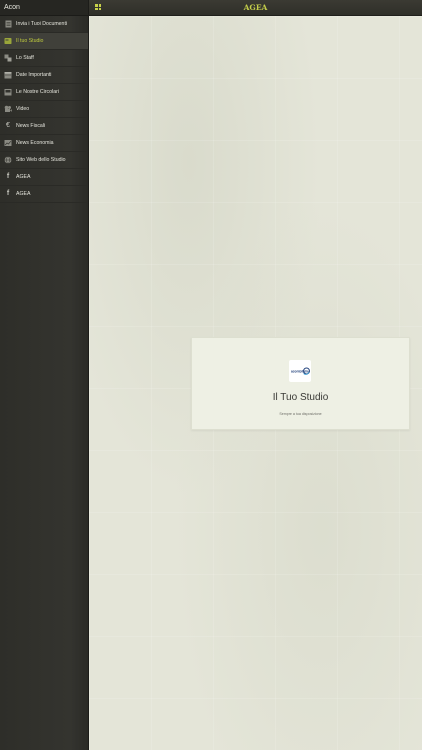 This screenshot has width=422, height=750. What do you see at coordinates (35, 143) in the screenshot?
I see `sidebar-item-label: News Economia` at bounding box center [35, 143].